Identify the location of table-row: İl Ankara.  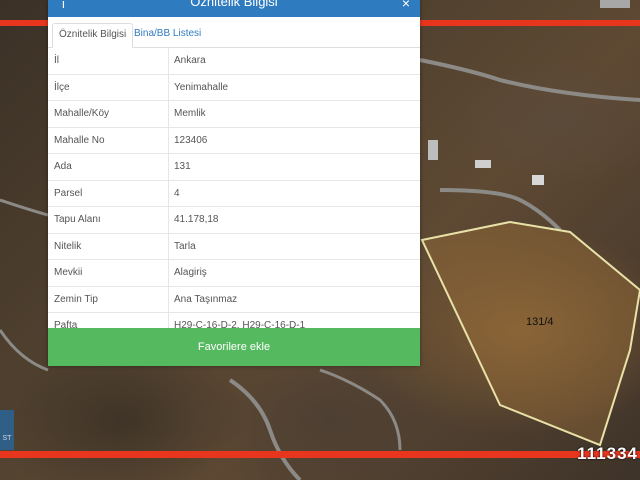
(234, 61).